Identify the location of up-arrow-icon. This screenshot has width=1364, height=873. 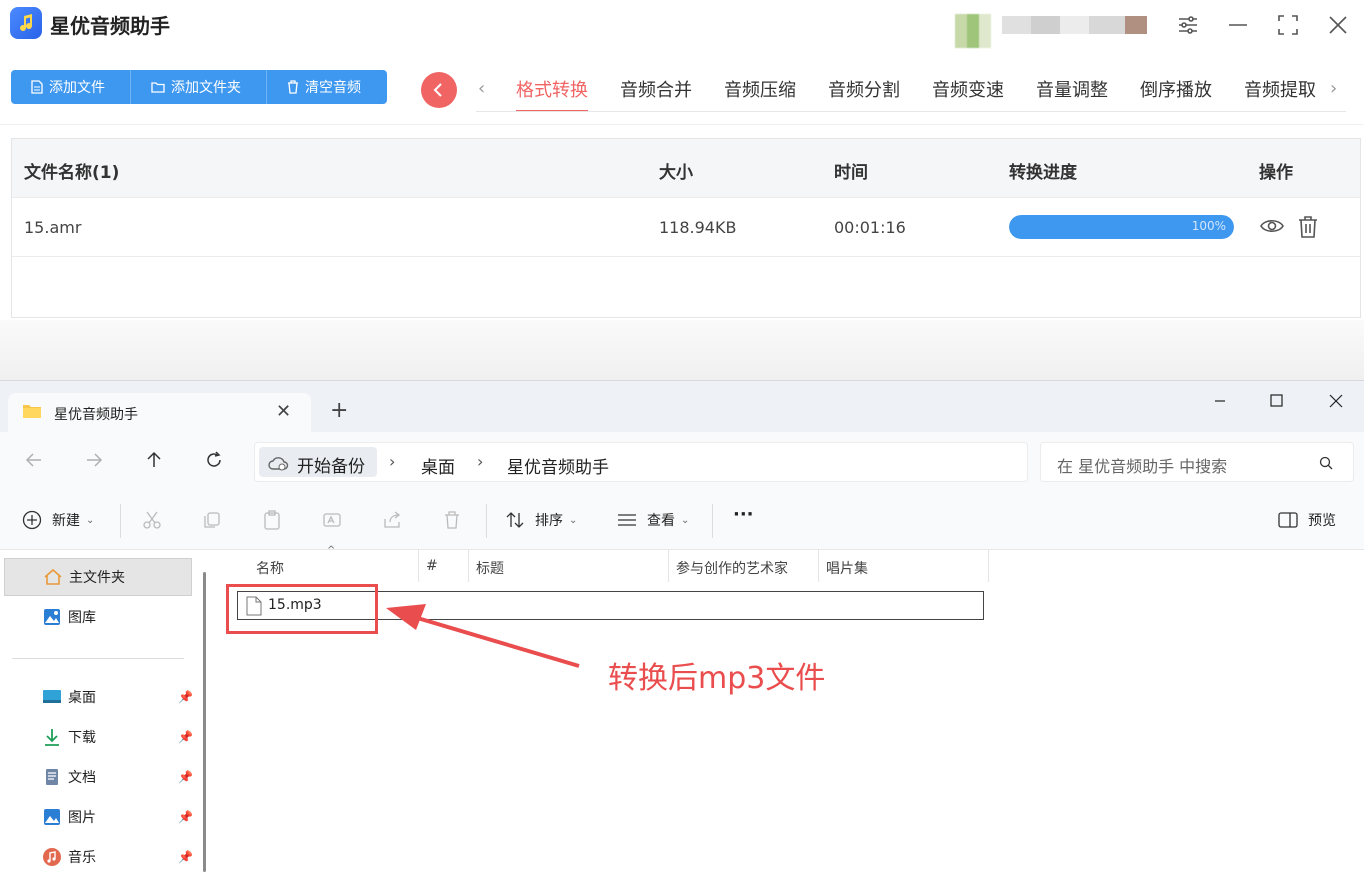
(154, 462).